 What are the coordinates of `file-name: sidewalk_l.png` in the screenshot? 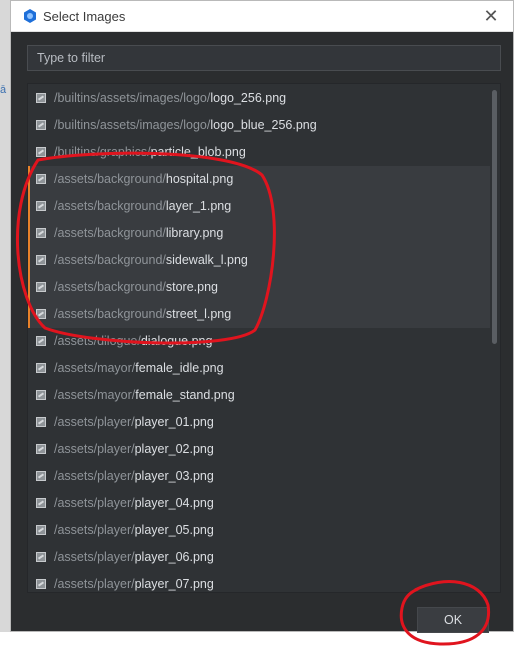 It's located at (206, 260).